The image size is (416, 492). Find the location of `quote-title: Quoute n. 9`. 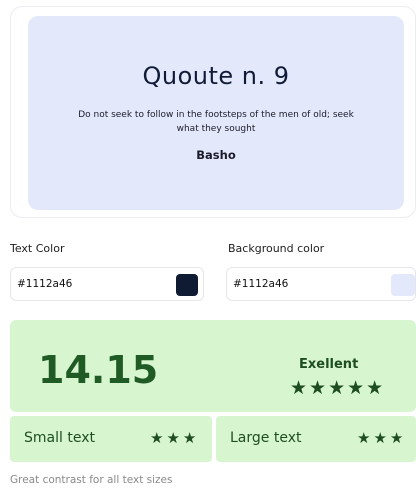

quote-title: Quoute n. 9 is located at coordinates (216, 76).